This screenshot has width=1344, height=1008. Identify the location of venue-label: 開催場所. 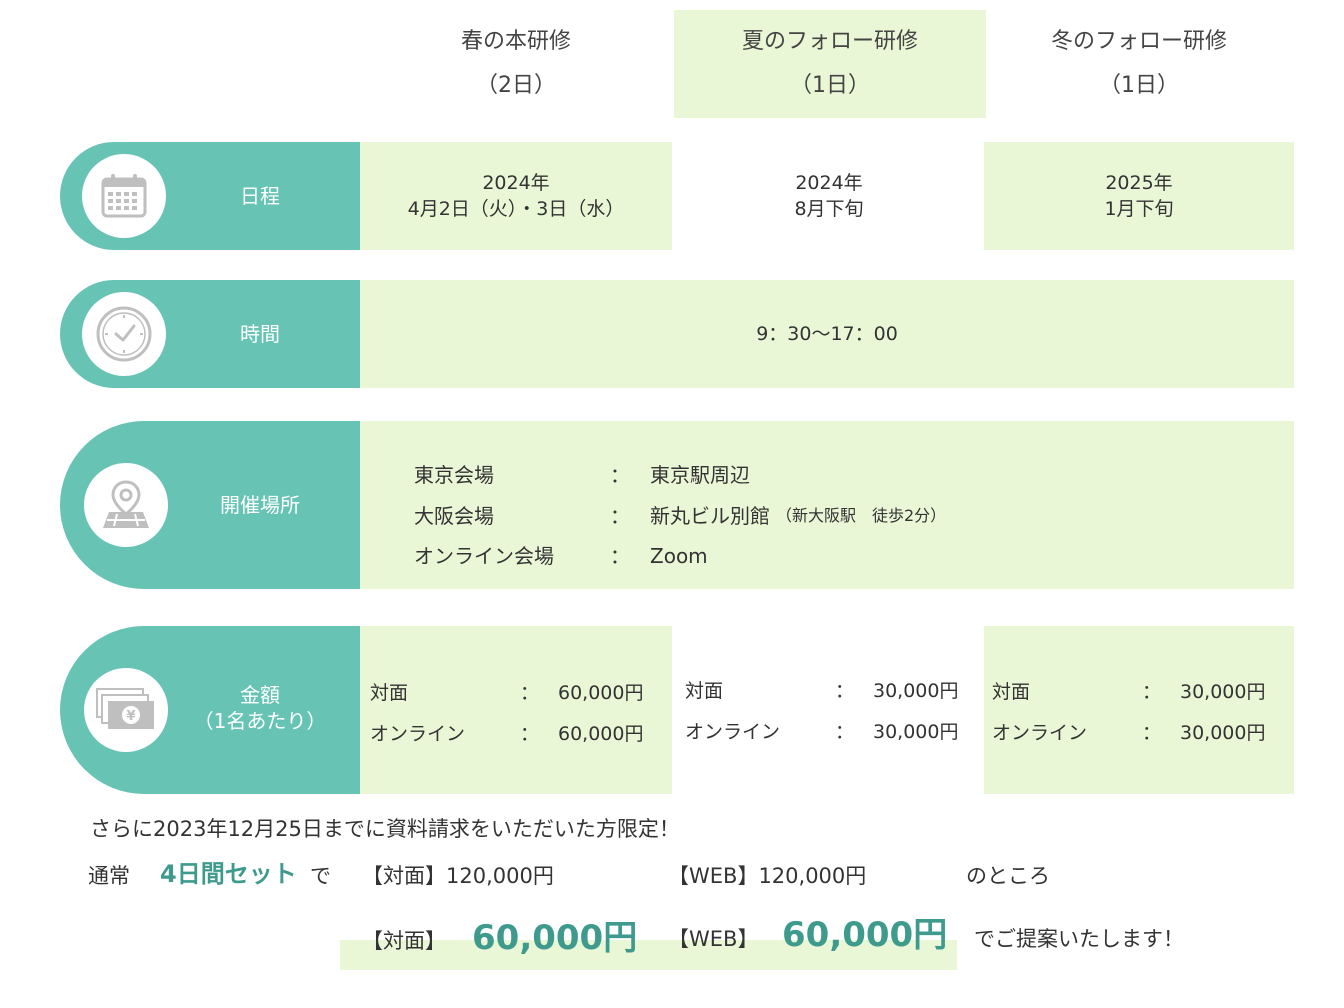
(260, 505).